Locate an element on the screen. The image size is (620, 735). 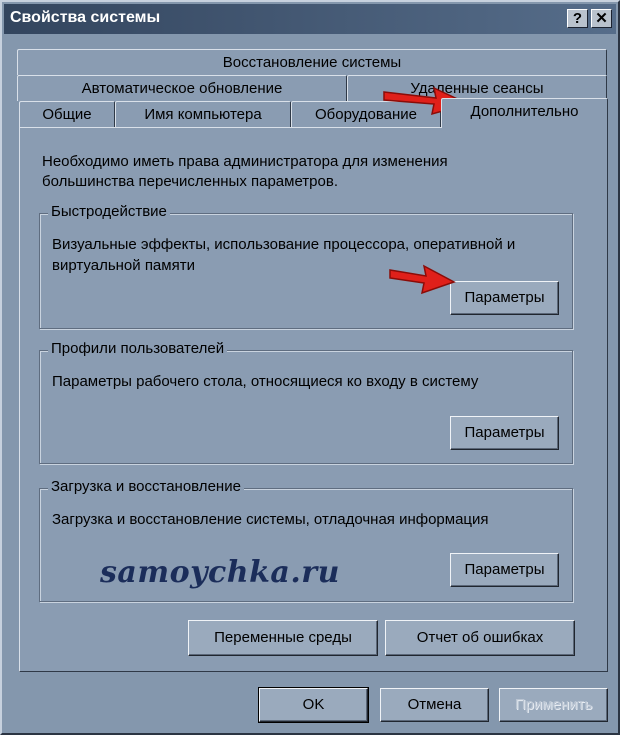
startup-recovery-group-title: Загрузка и восстановление is located at coordinates (146, 486).